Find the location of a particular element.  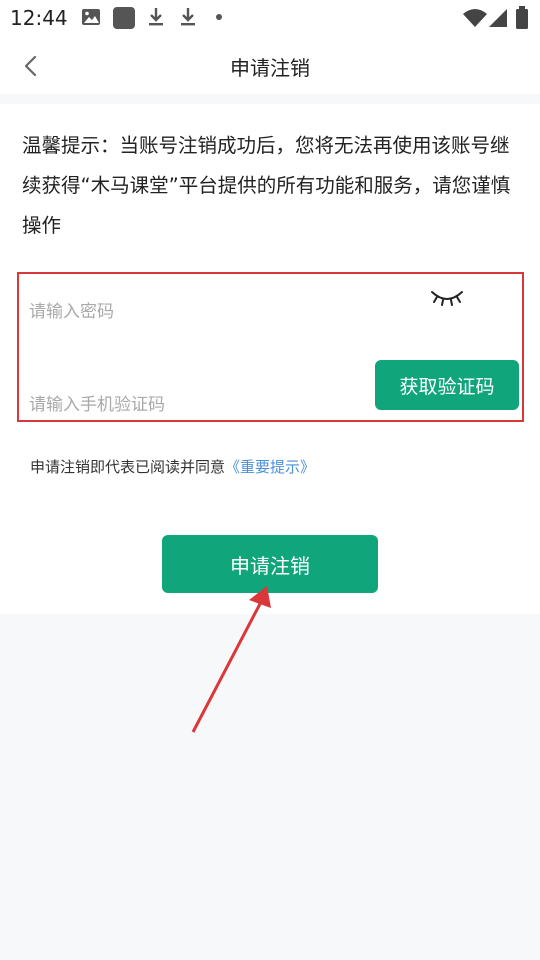

nav-bar: 申请注销 is located at coordinates (270, 65).